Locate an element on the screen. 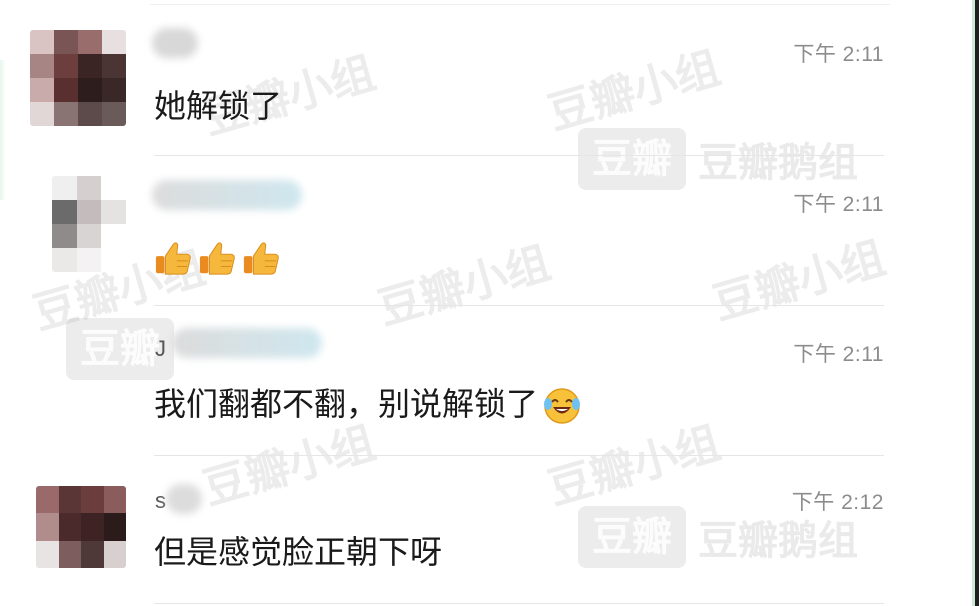 This screenshot has height=606, width=979. message-text: 但是感觉脸正朝下呀 is located at coordinates (298, 552).